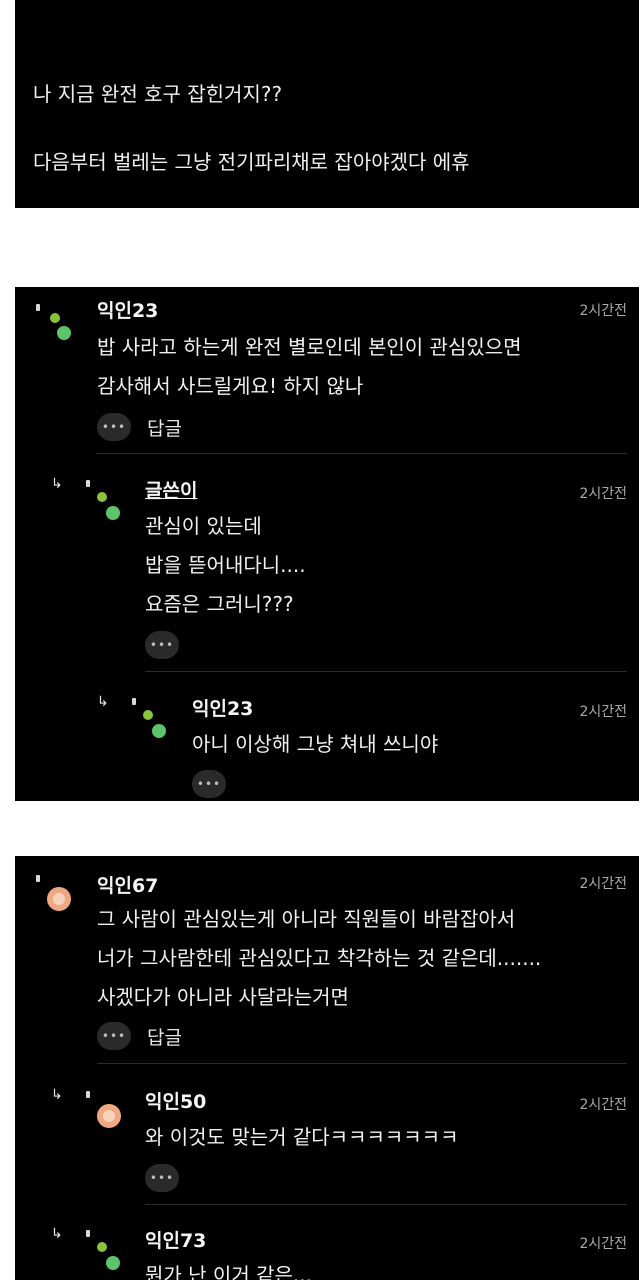 The height and width of the screenshot is (1280, 640). Describe the element at coordinates (302, 1137) in the screenshot. I see `comment-text: 와 이것도 맞는거 같다ㅋㅋㅋㅋㅋㅋㅋ` at that location.